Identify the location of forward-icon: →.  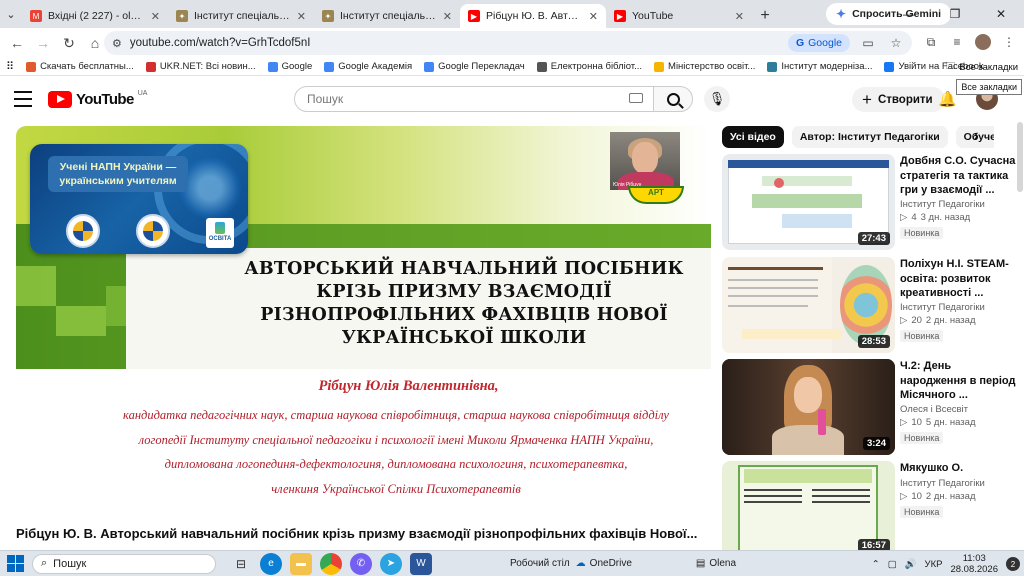
(43, 43).